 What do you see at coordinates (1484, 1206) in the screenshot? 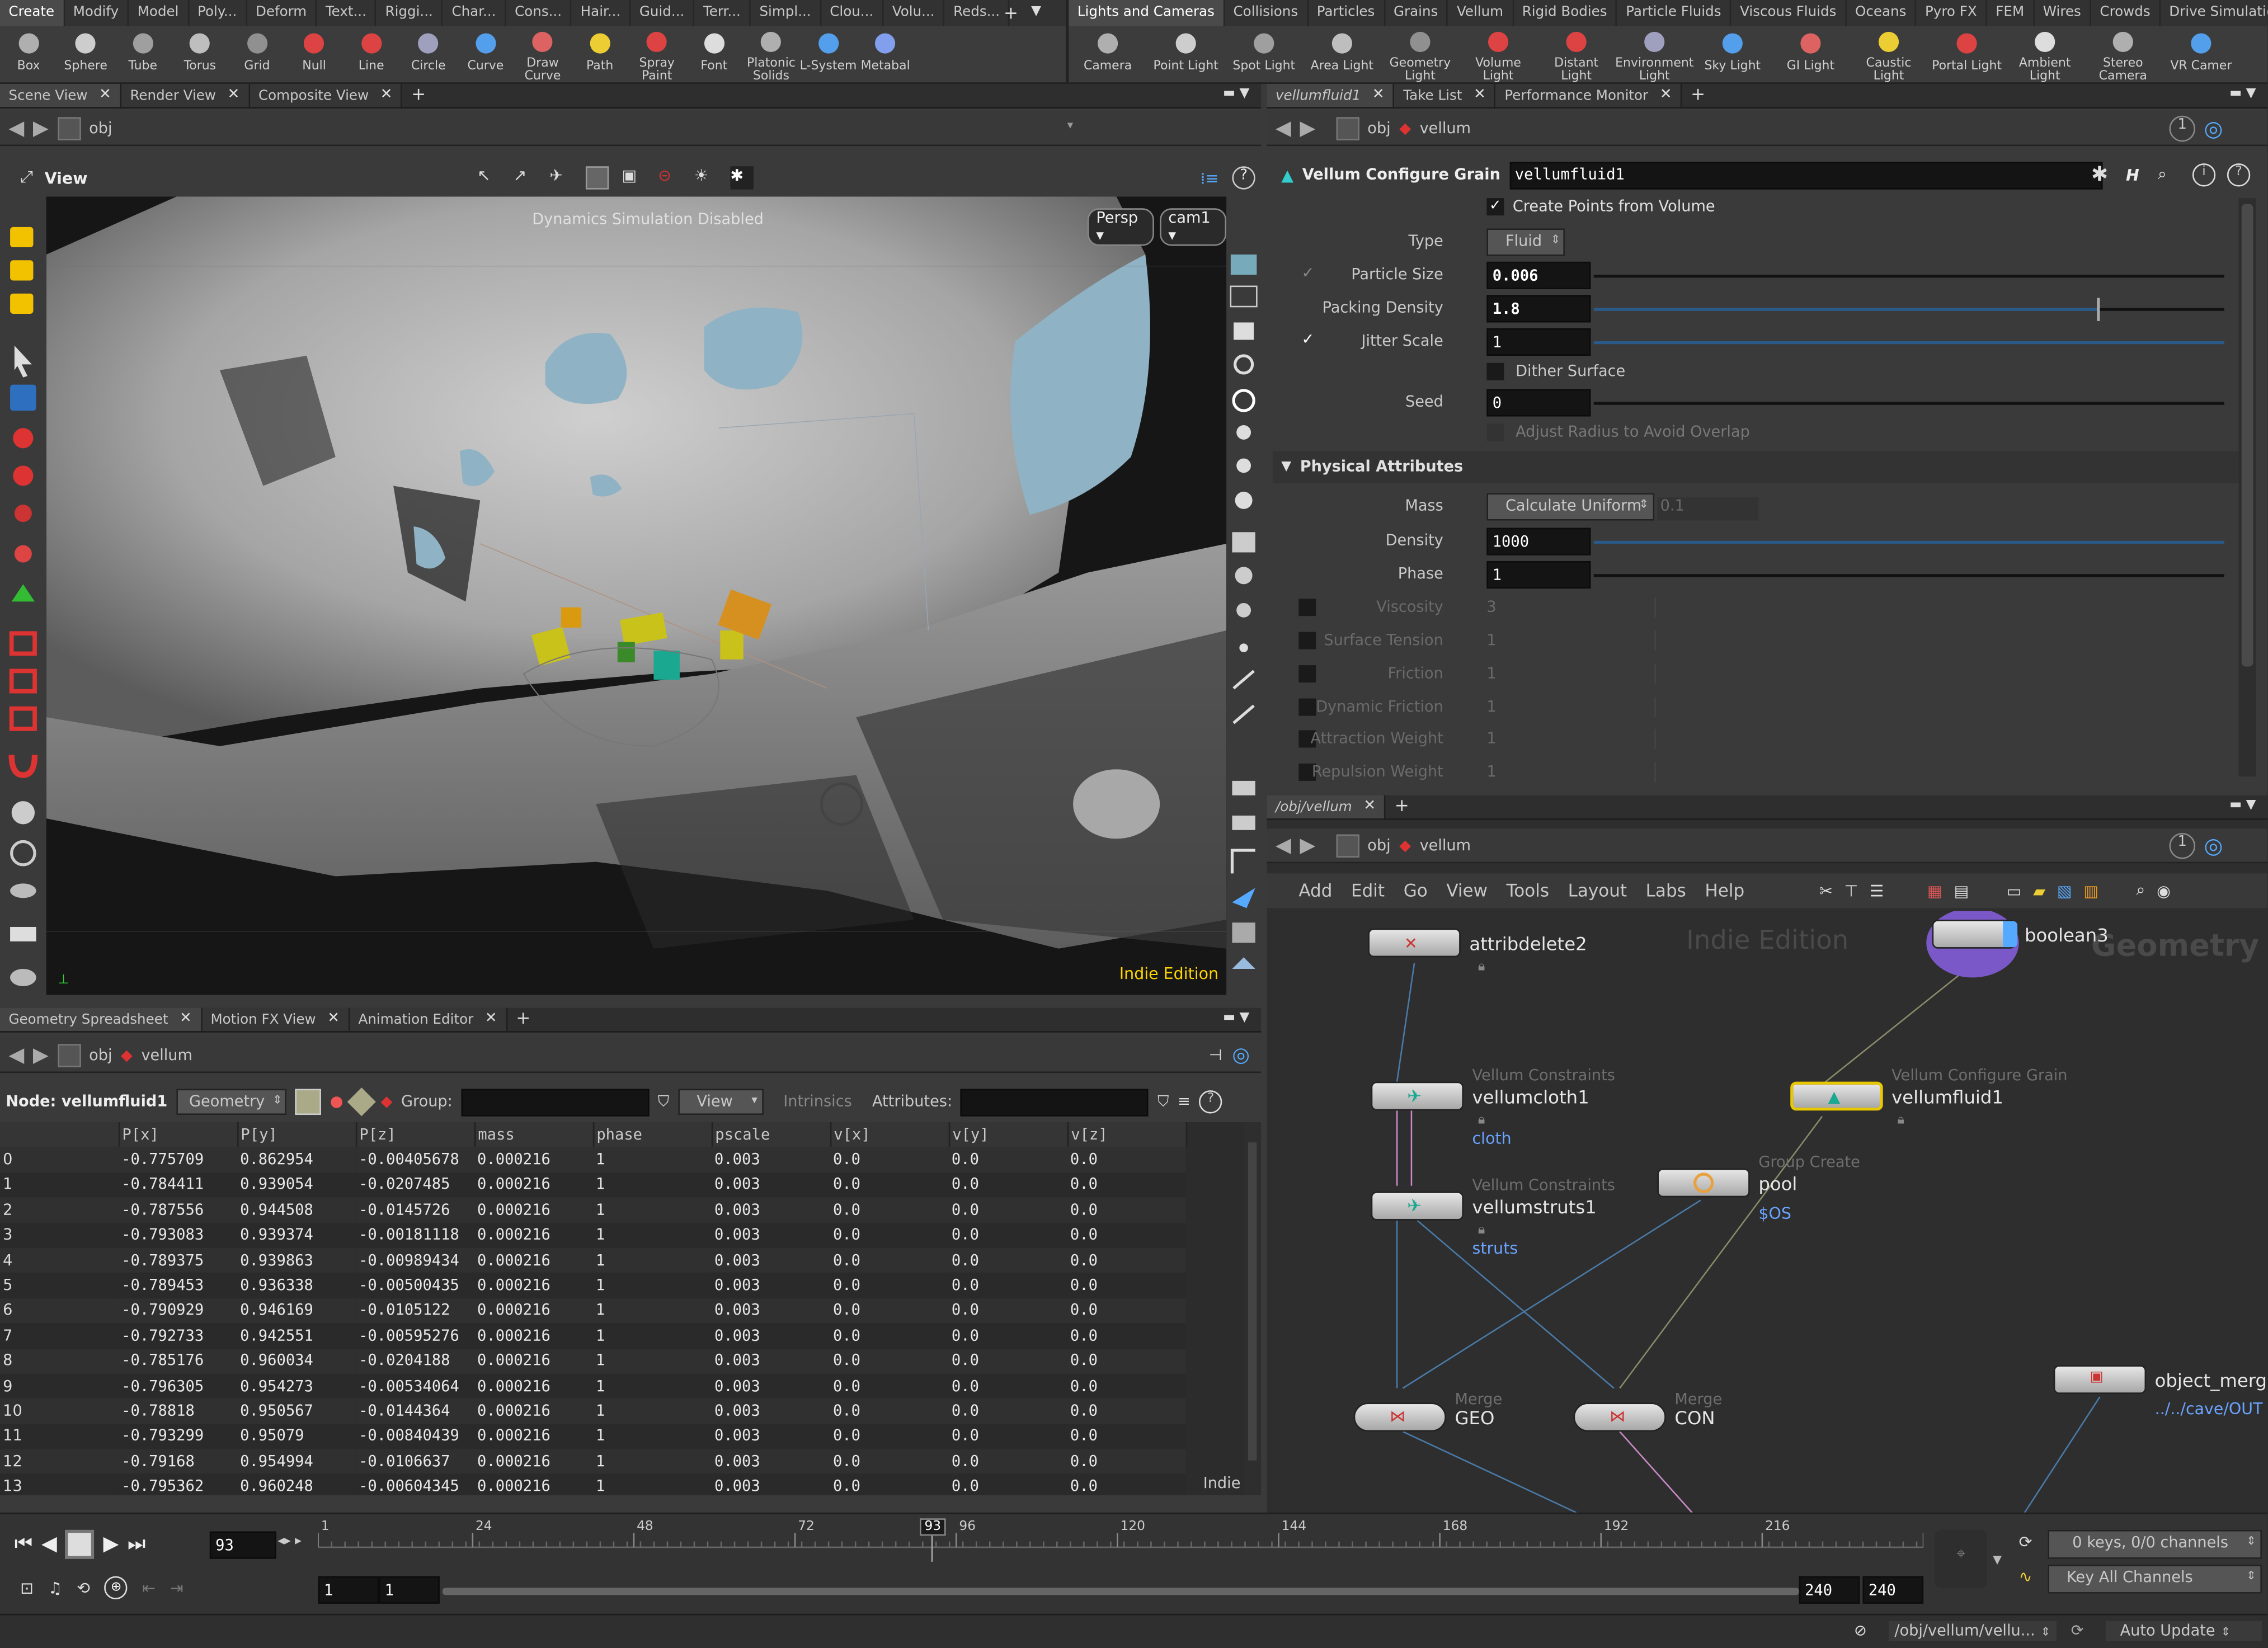
I see `node-vellumstruts1: ✈ vellumstruts1` at bounding box center [1484, 1206].